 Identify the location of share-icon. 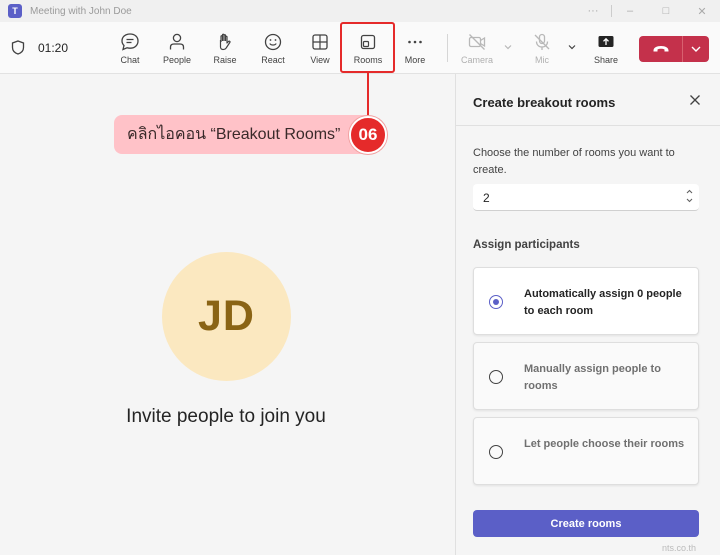
(606, 41).